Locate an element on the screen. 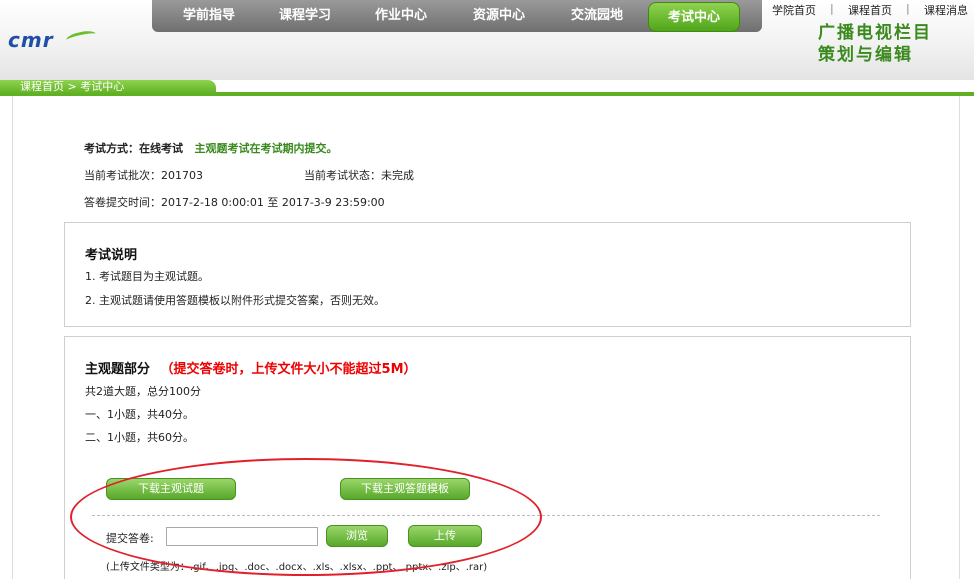 Image resolution: width=974 pixels, height=579 pixels. subjective-part-2: 二、1小题，共60分。 is located at coordinates (139, 437).